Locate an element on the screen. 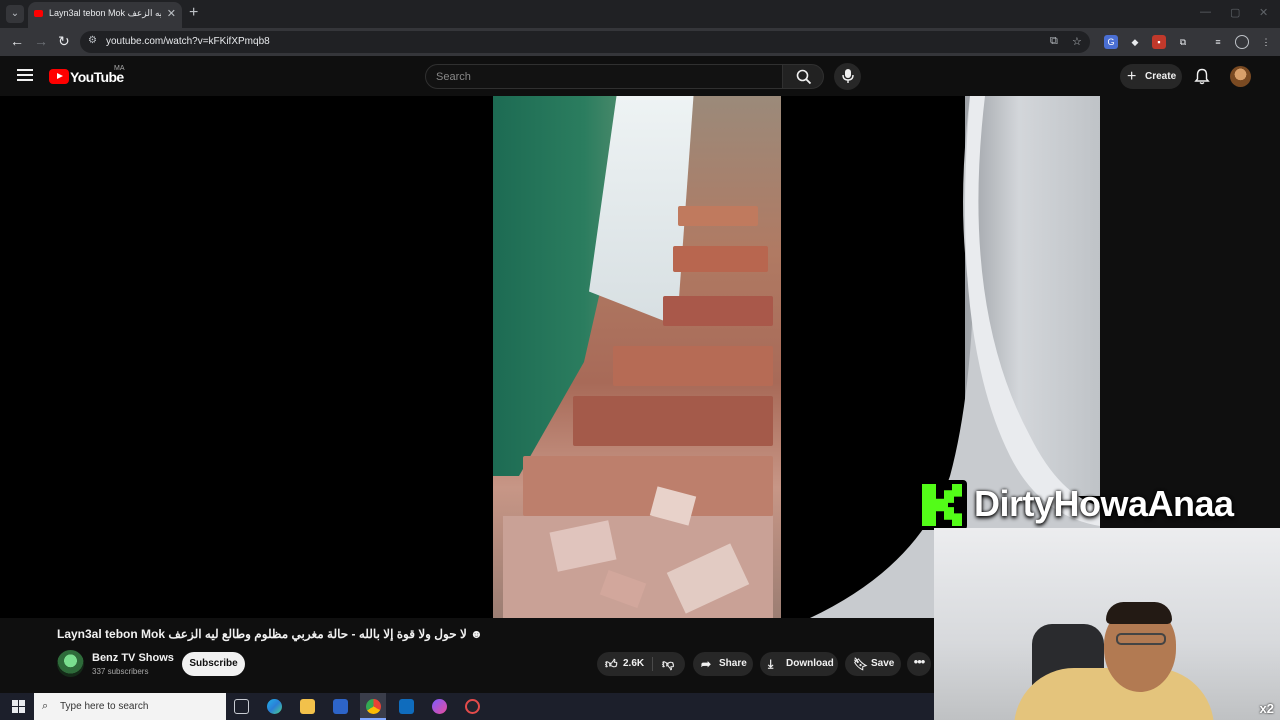  like-count: 2.6K is located at coordinates (634, 663).